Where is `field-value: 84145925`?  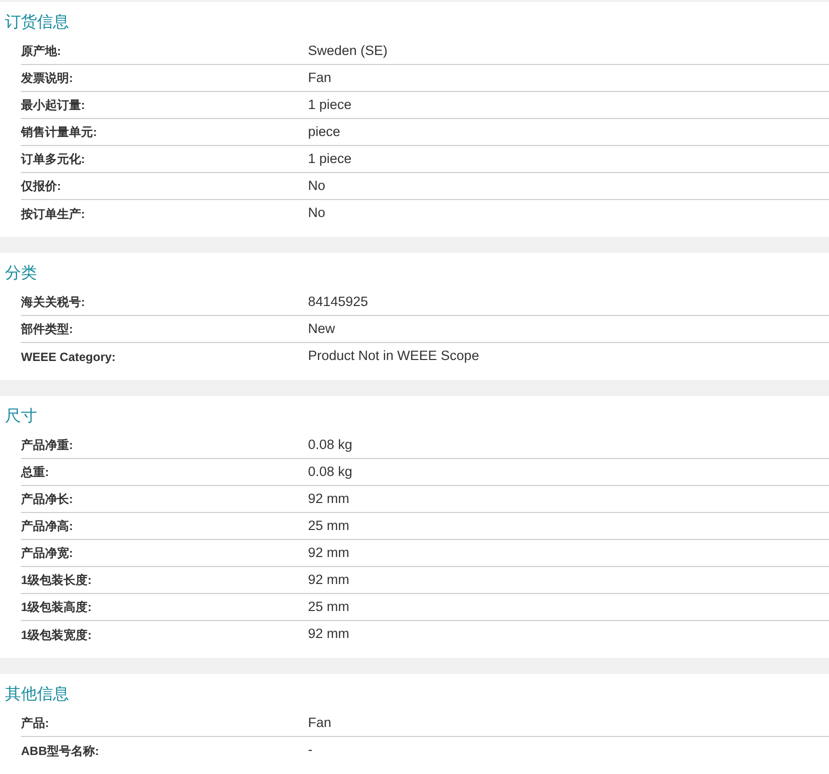 field-value: 84145925 is located at coordinates (338, 301).